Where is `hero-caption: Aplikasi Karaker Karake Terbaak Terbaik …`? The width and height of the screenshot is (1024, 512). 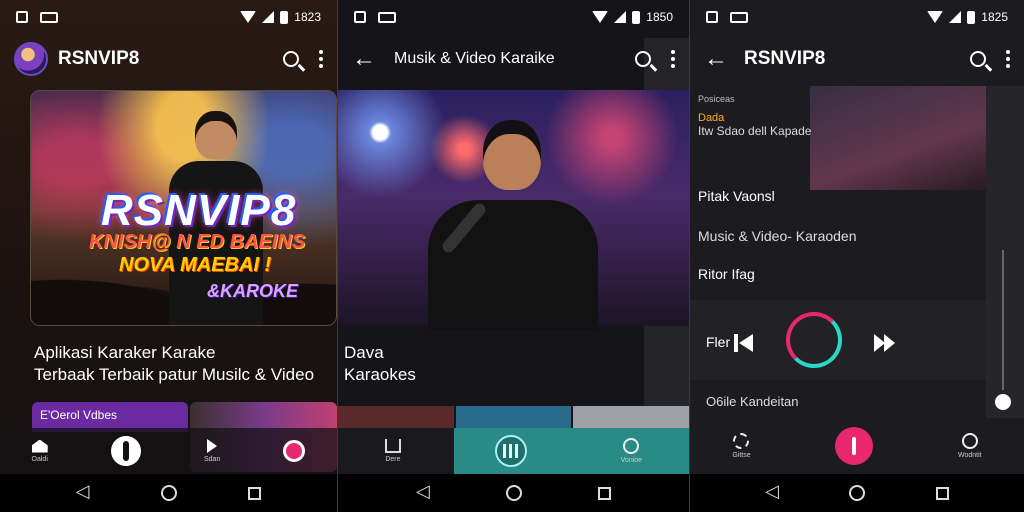 hero-caption: Aplikasi Karaker Karake Terbaak Terbaik … is located at coordinates (174, 364).